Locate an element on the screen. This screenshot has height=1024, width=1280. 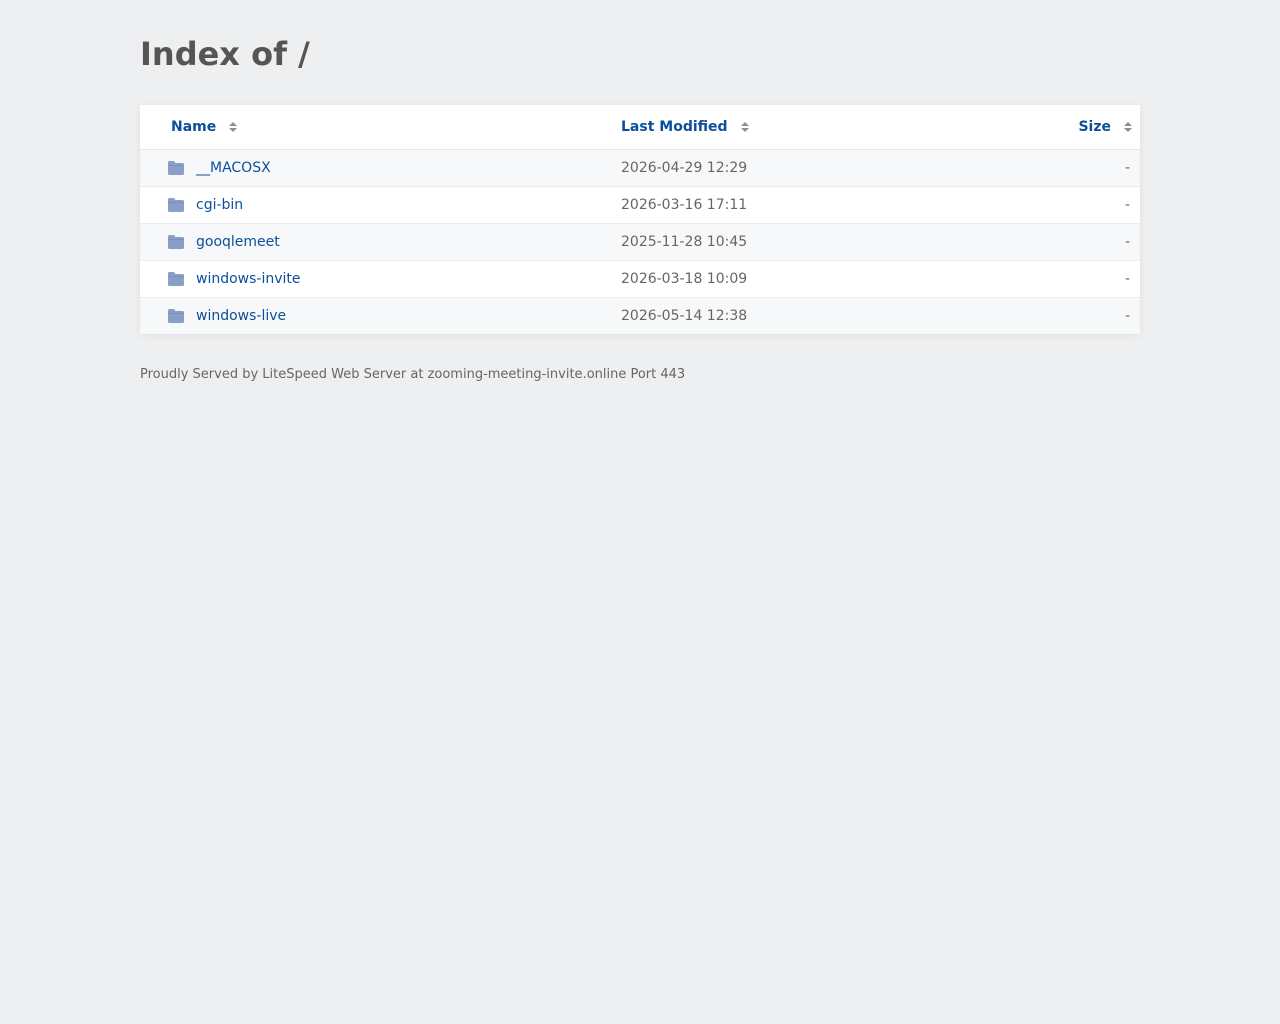
modified-cell: 2025-11-28 10:45 is located at coordinates (684, 242).